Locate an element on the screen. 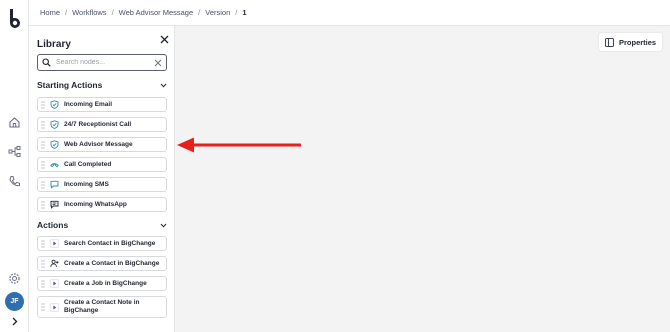  left-rail: JF is located at coordinates (14, 166).